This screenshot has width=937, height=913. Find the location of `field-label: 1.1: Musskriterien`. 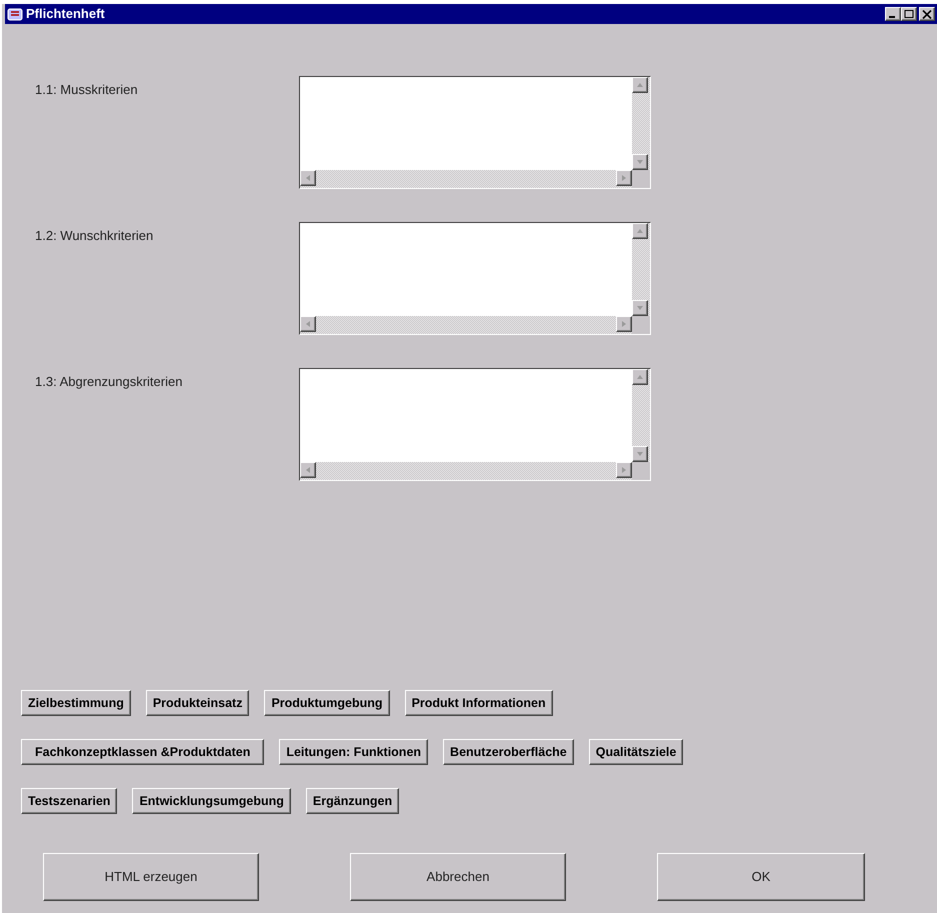

field-label: 1.1: Musskriterien is located at coordinates (87, 90).